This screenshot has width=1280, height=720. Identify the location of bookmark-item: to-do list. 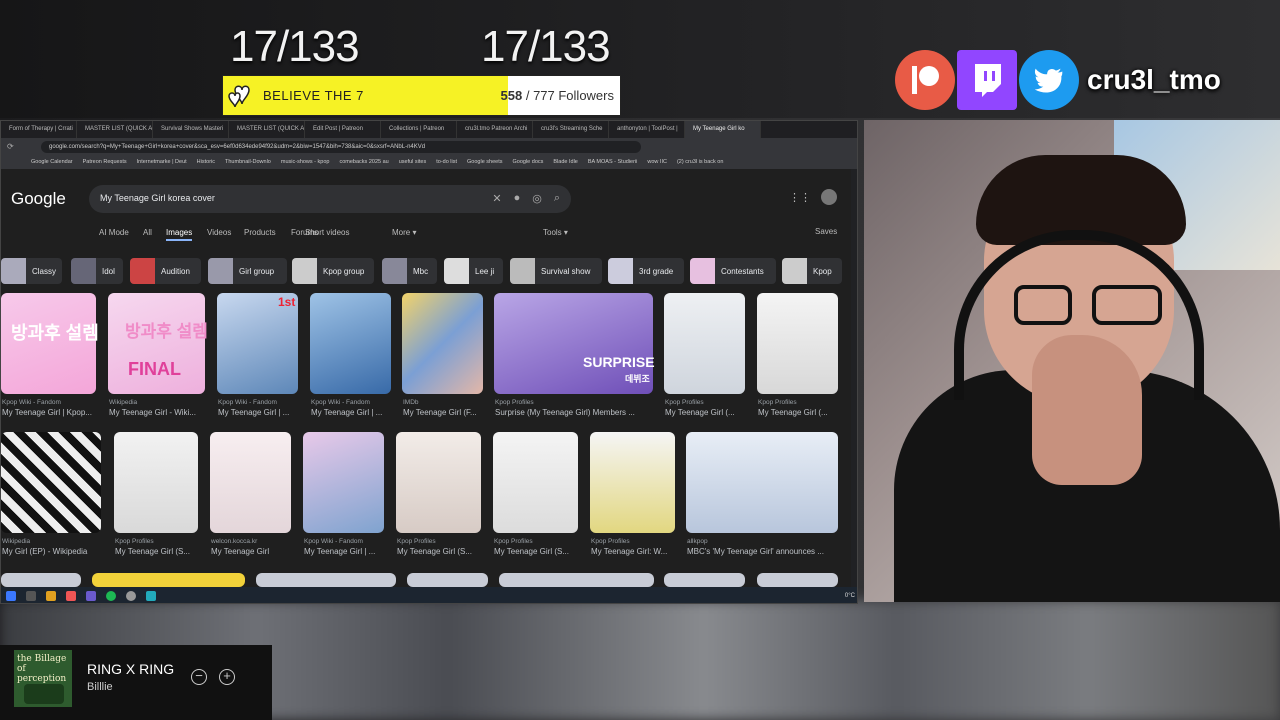
(446, 162).